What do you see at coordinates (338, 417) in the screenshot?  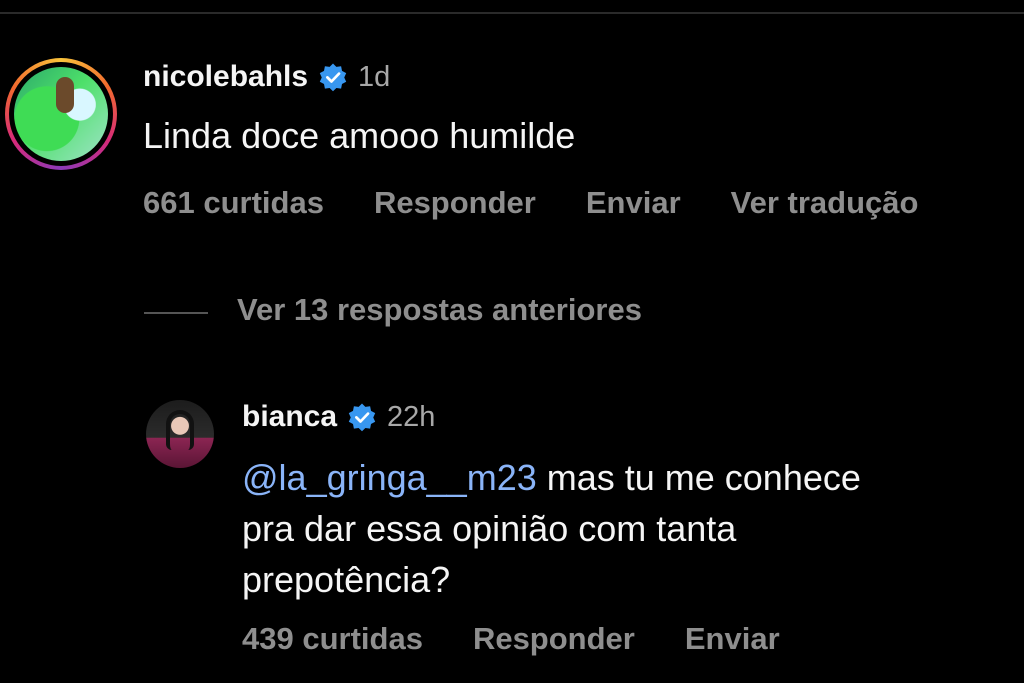 I see `reply-header: bianca 22h` at bounding box center [338, 417].